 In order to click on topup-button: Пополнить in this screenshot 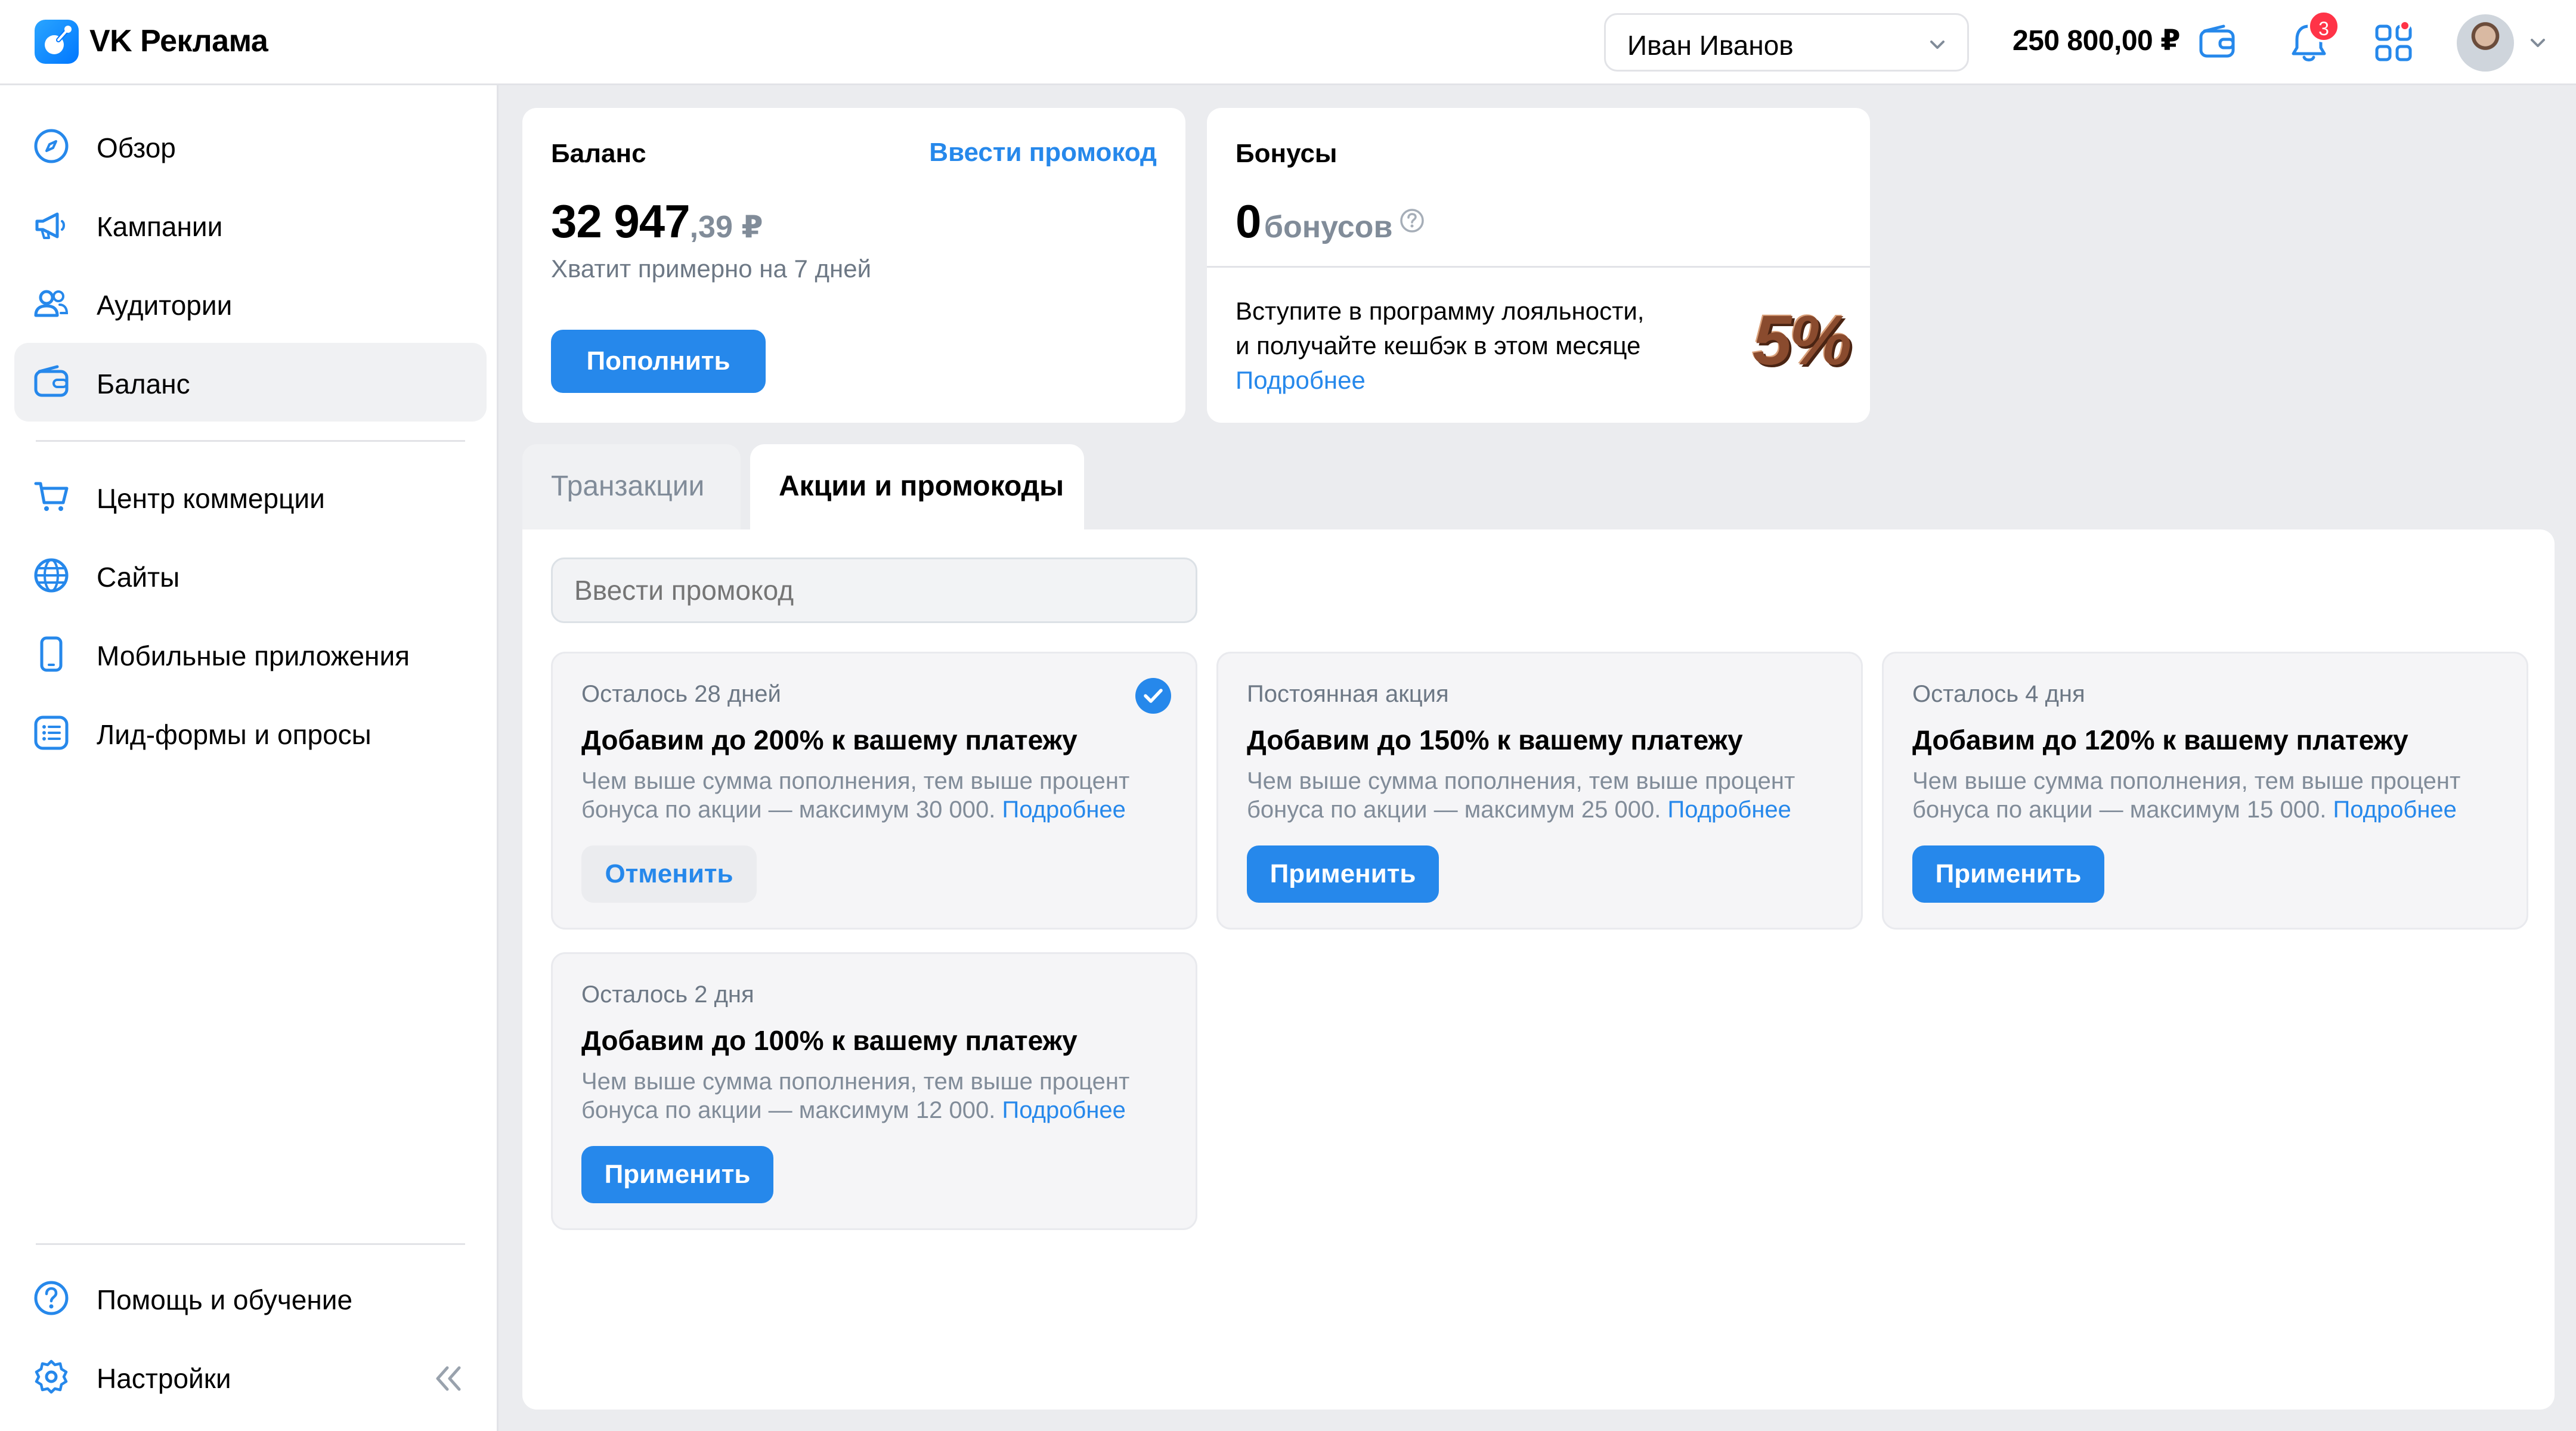, I will do `click(658, 361)`.